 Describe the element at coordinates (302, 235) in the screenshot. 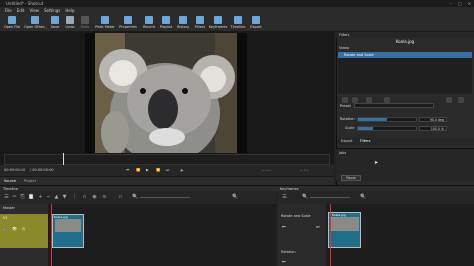

I see `keyframes-headers: Rotate and Scale ⏮ ⏭ Rotation ⏮` at that location.